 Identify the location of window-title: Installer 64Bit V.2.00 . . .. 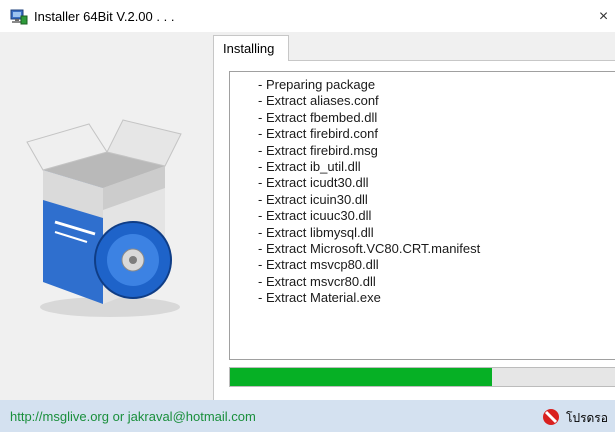
(104, 16).